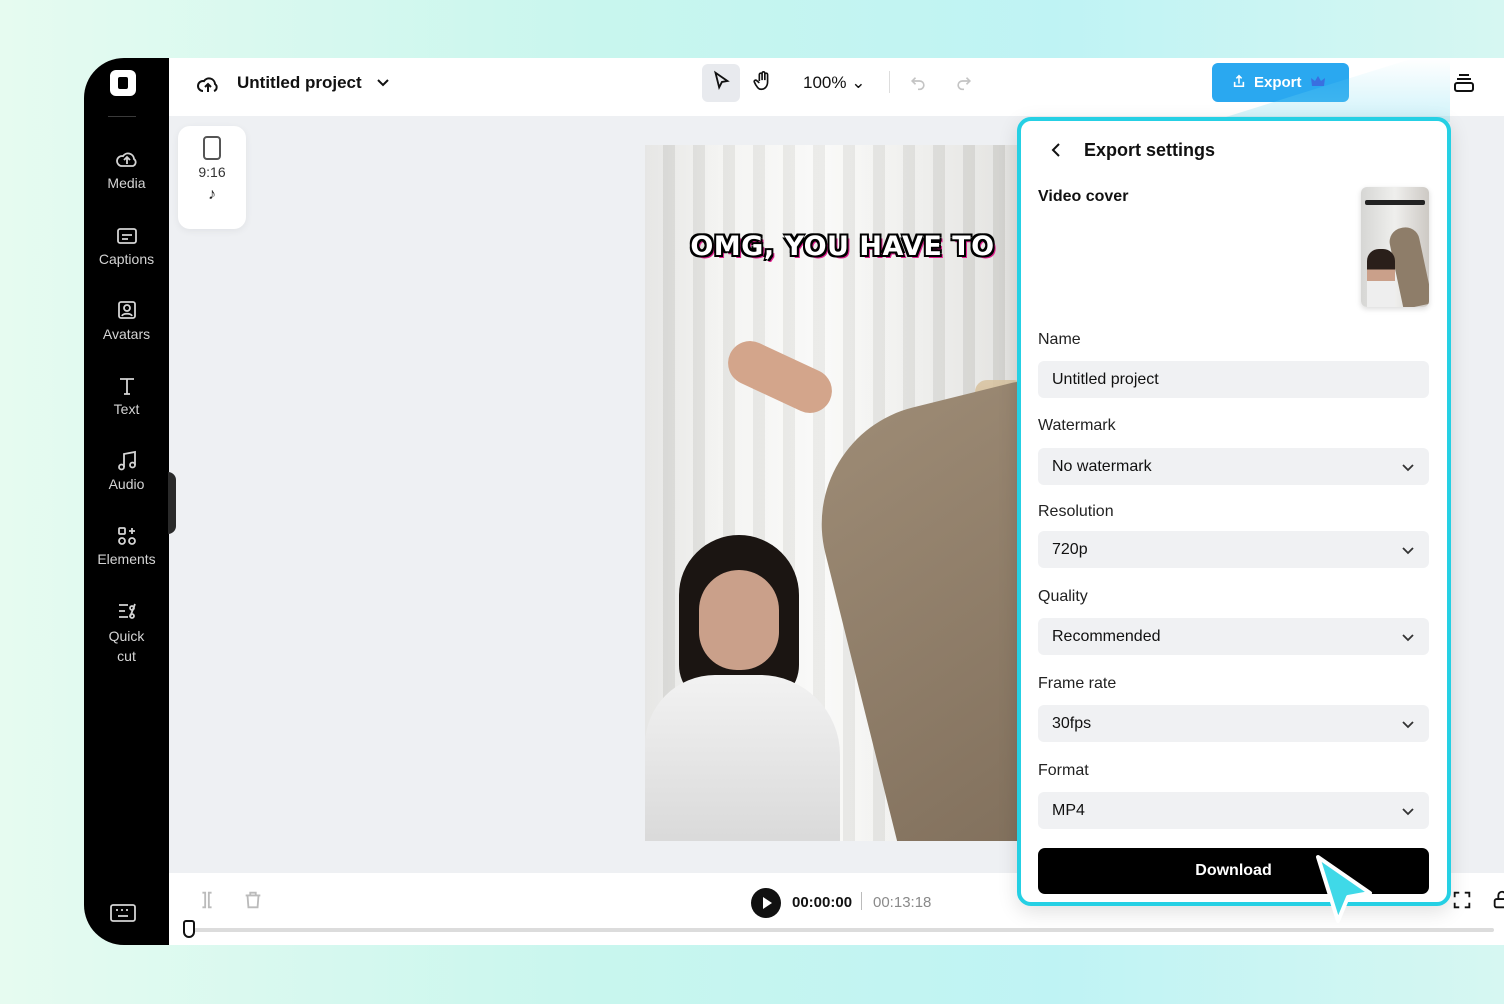 The width and height of the screenshot is (1504, 1004). I want to click on sidebar-item-quick-cut: Quick cut, so click(126, 632).